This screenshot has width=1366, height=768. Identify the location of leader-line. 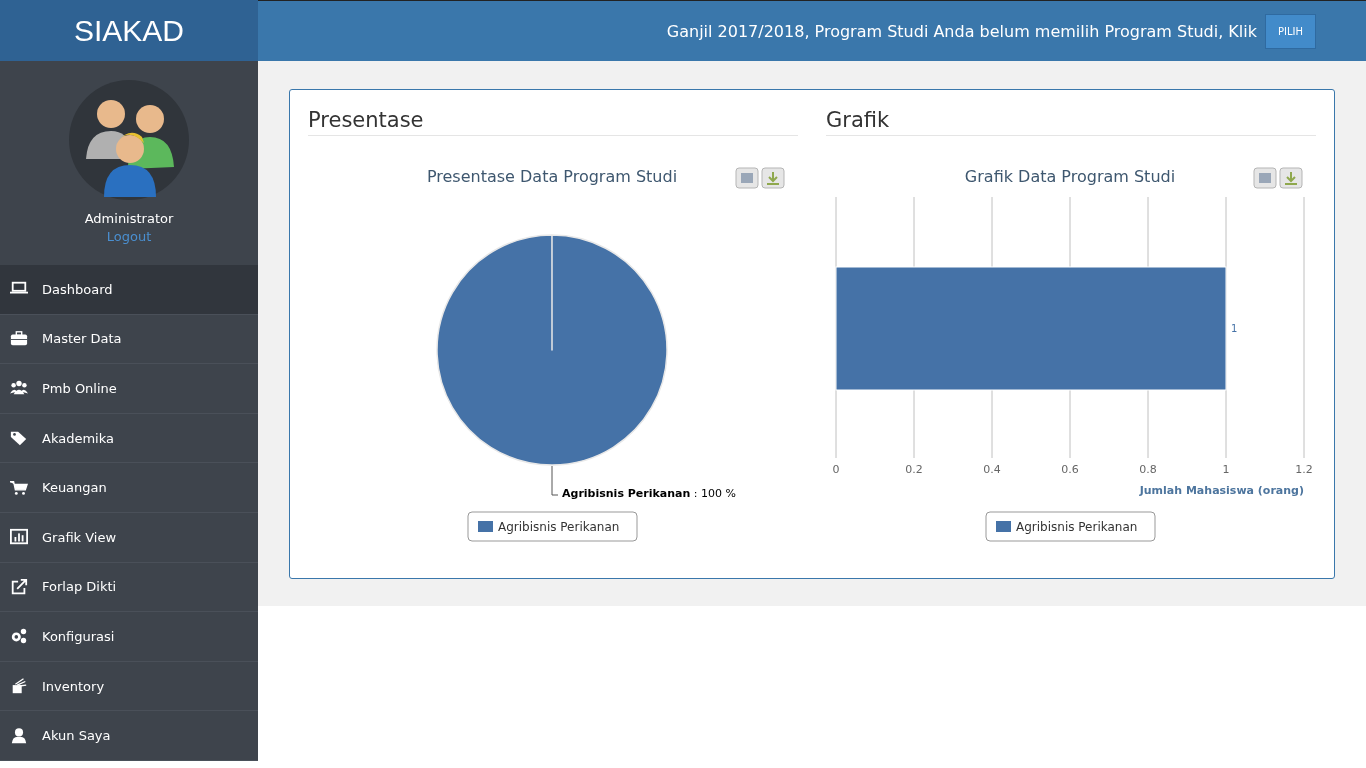
(555, 480).